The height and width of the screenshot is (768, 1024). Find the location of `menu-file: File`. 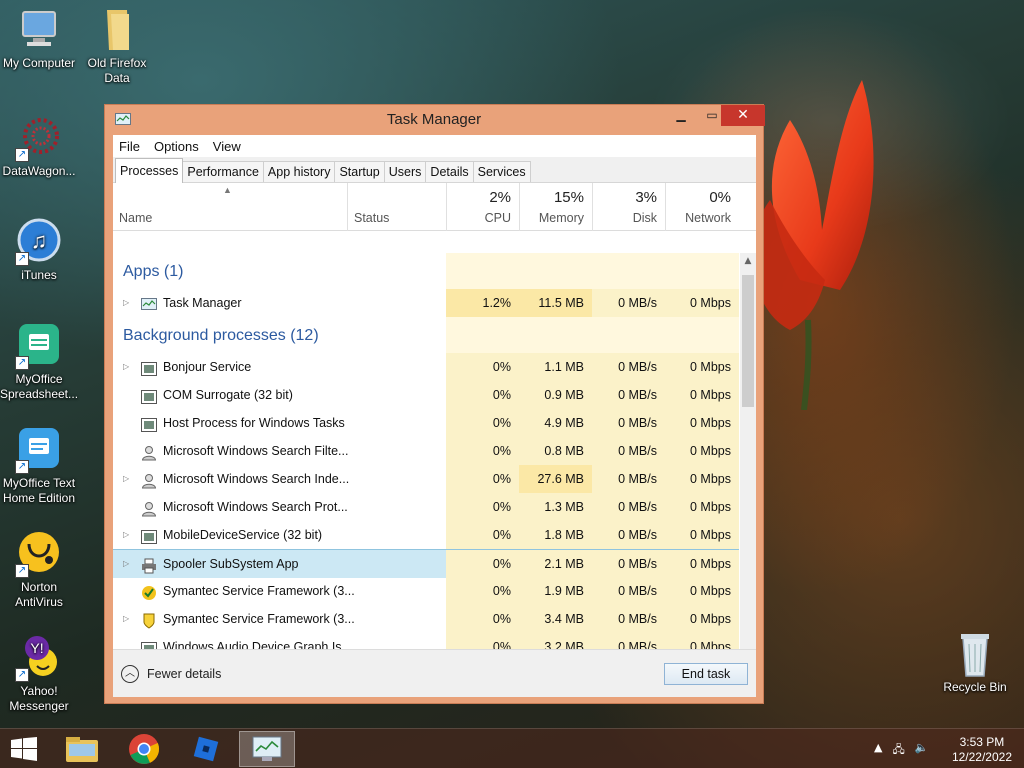

menu-file: File is located at coordinates (129, 146).